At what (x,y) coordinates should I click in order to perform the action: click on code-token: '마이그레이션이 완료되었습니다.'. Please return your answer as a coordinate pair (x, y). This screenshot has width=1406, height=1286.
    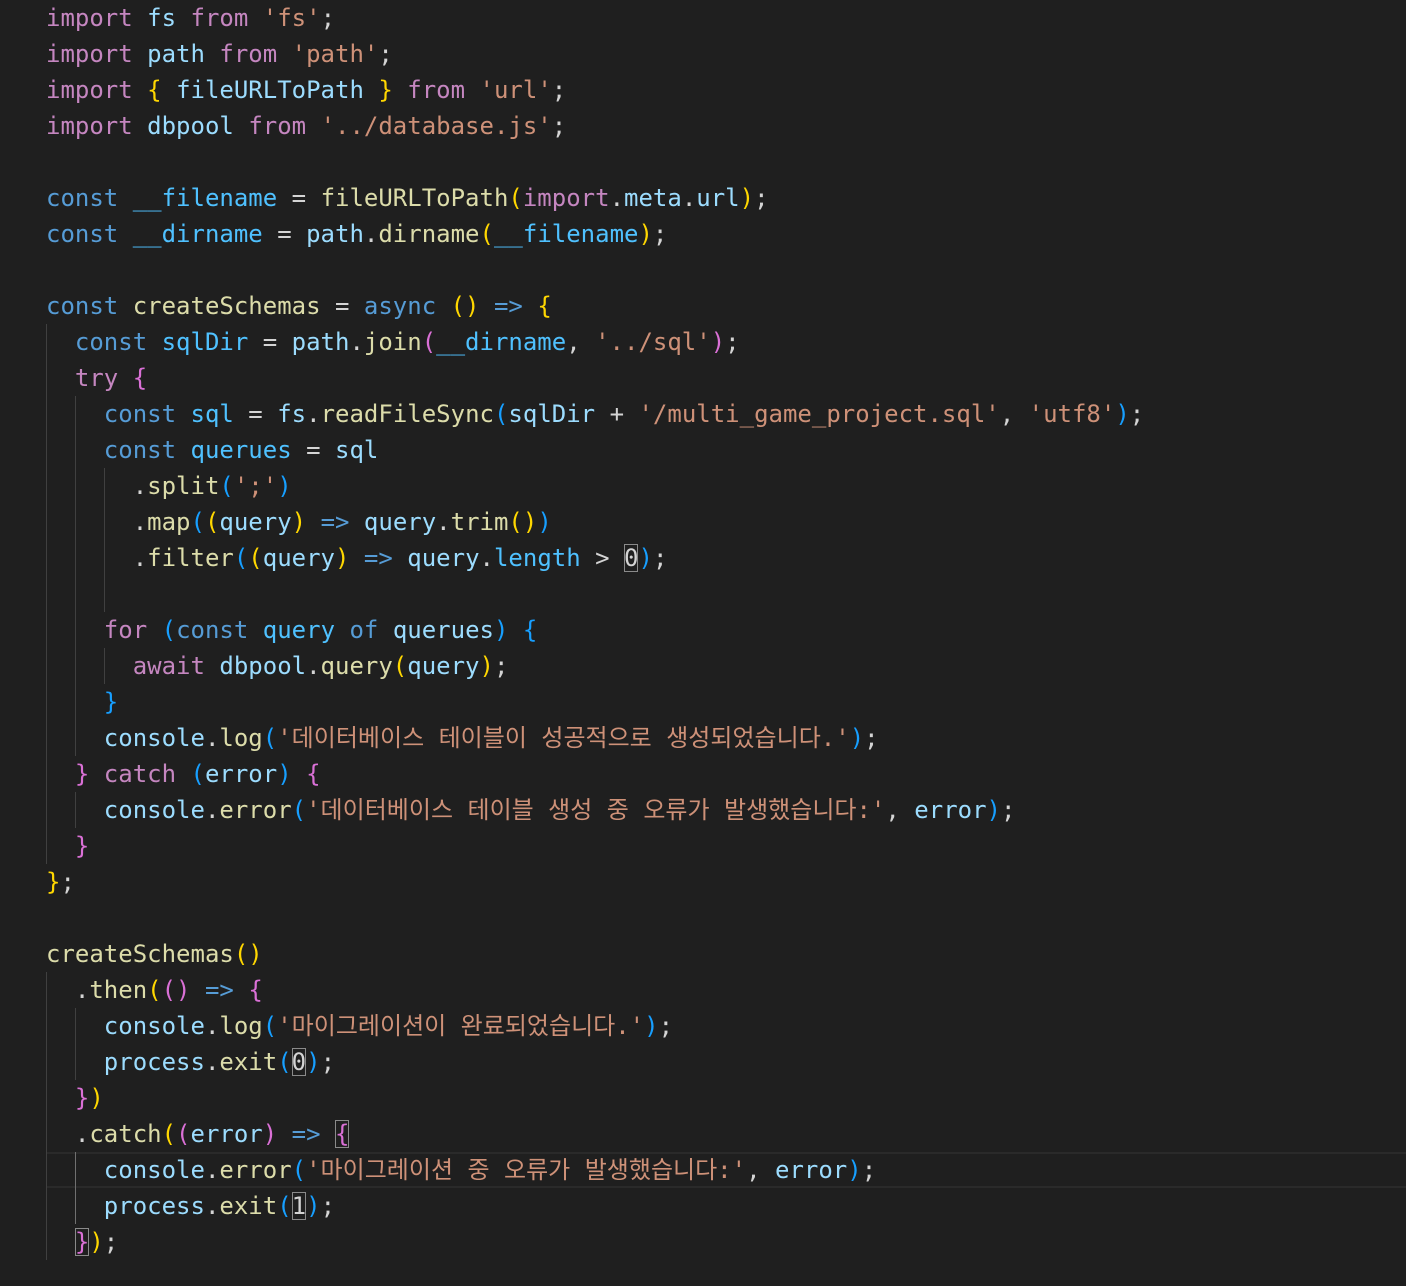
    Looking at the image, I should click on (461, 1026).